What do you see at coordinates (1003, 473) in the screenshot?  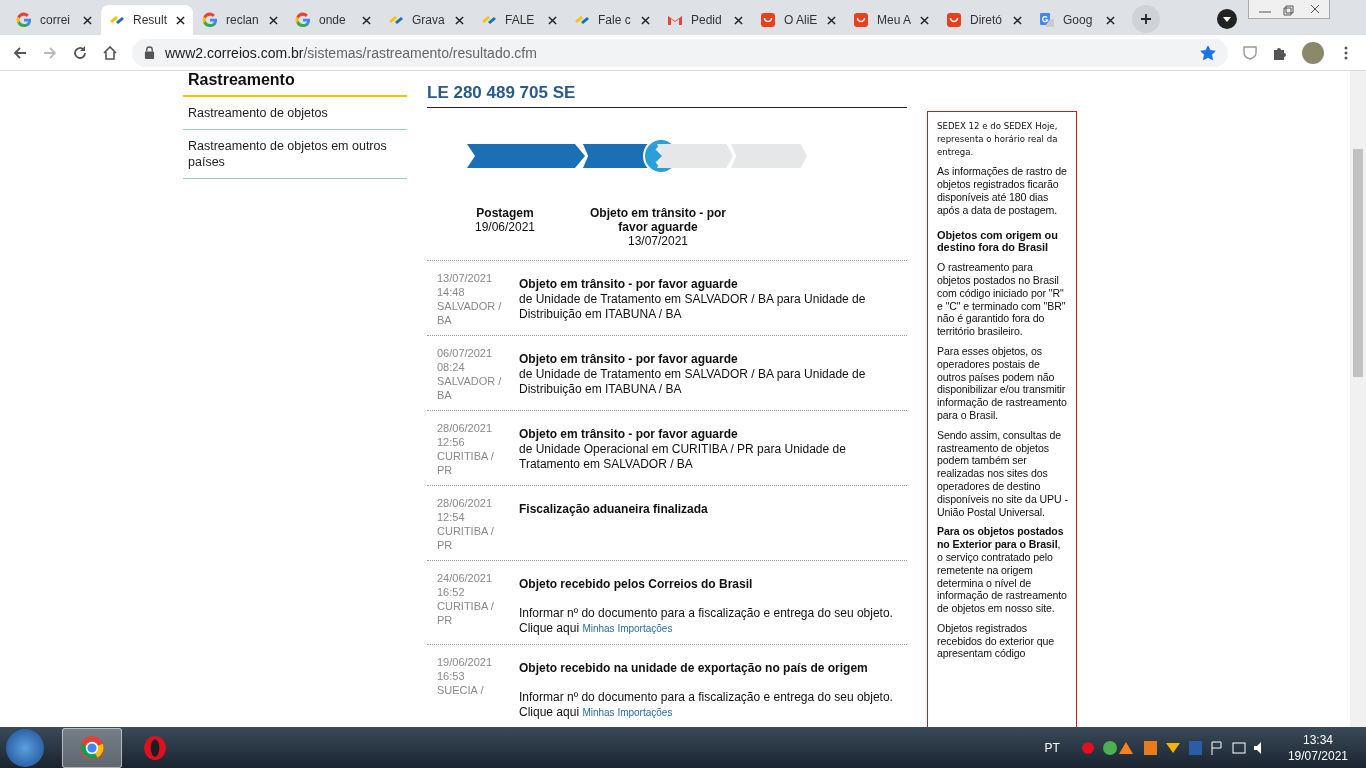 I see `info-paragraph: Sendo assim, consultas de rastreamento de objetos podem também ser realizadas nos sites dos operadores de destino disponíveis no site da UPU - União Postal Universal.` at bounding box center [1003, 473].